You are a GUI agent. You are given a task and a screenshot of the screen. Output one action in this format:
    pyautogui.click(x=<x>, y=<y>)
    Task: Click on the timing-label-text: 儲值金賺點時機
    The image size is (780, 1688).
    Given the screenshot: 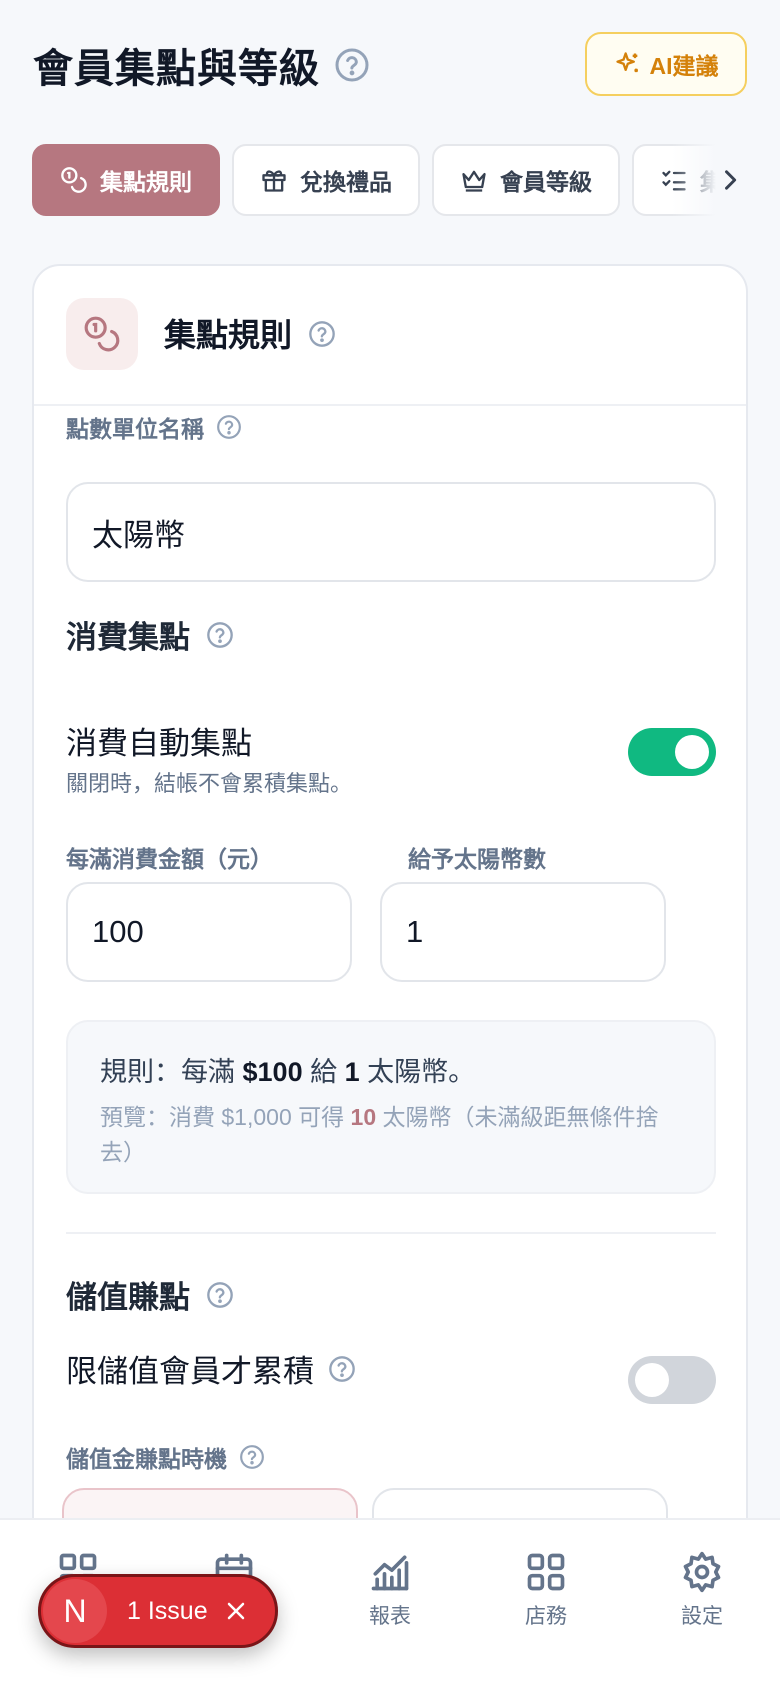 What is the action you would take?
    pyautogui.click(x=146, y=1459)
    